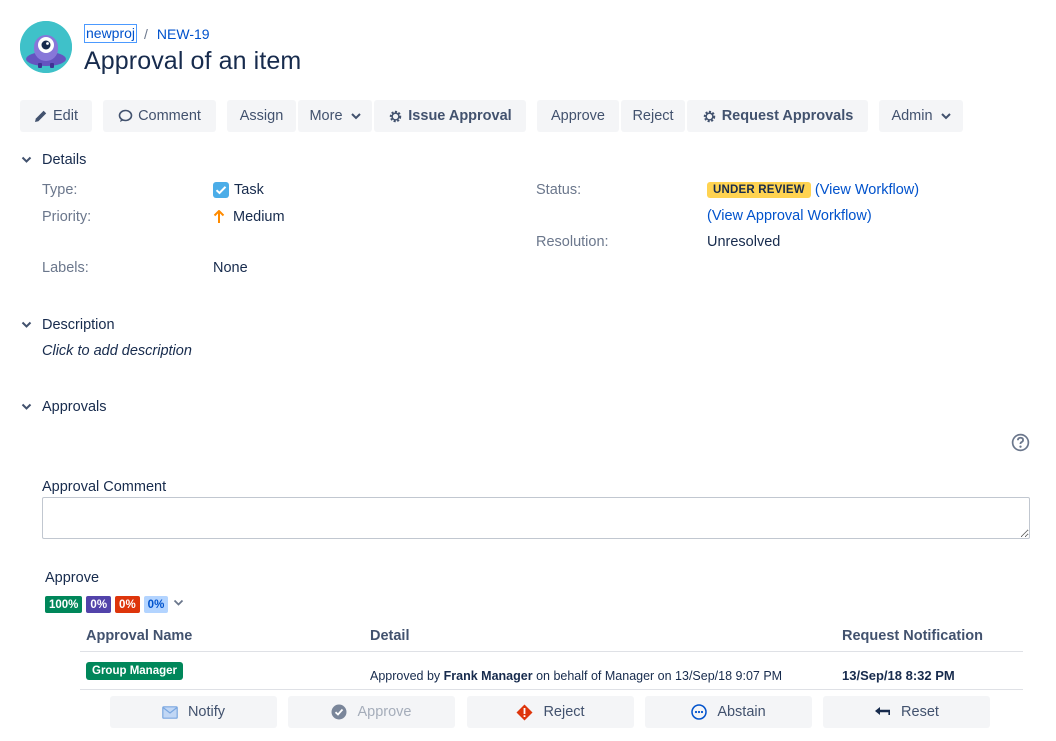 The width and height of the screenshot is (1056, 741). Describe the element at coordinates (813, 190) in the screenshot. I see `status-value: UNDER REVIEW (View Workflow)` at that location.